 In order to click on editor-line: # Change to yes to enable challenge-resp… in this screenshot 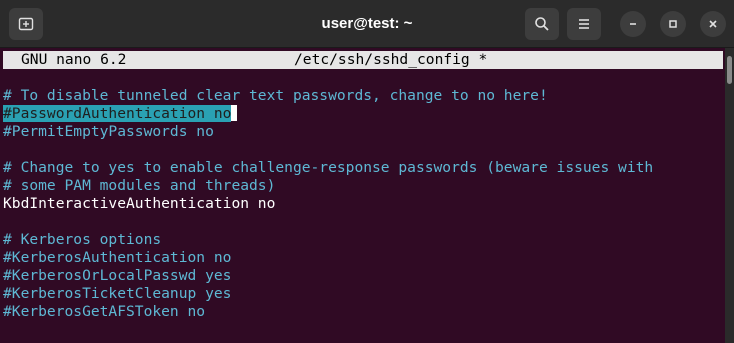, I will do `click(326, 168)`.